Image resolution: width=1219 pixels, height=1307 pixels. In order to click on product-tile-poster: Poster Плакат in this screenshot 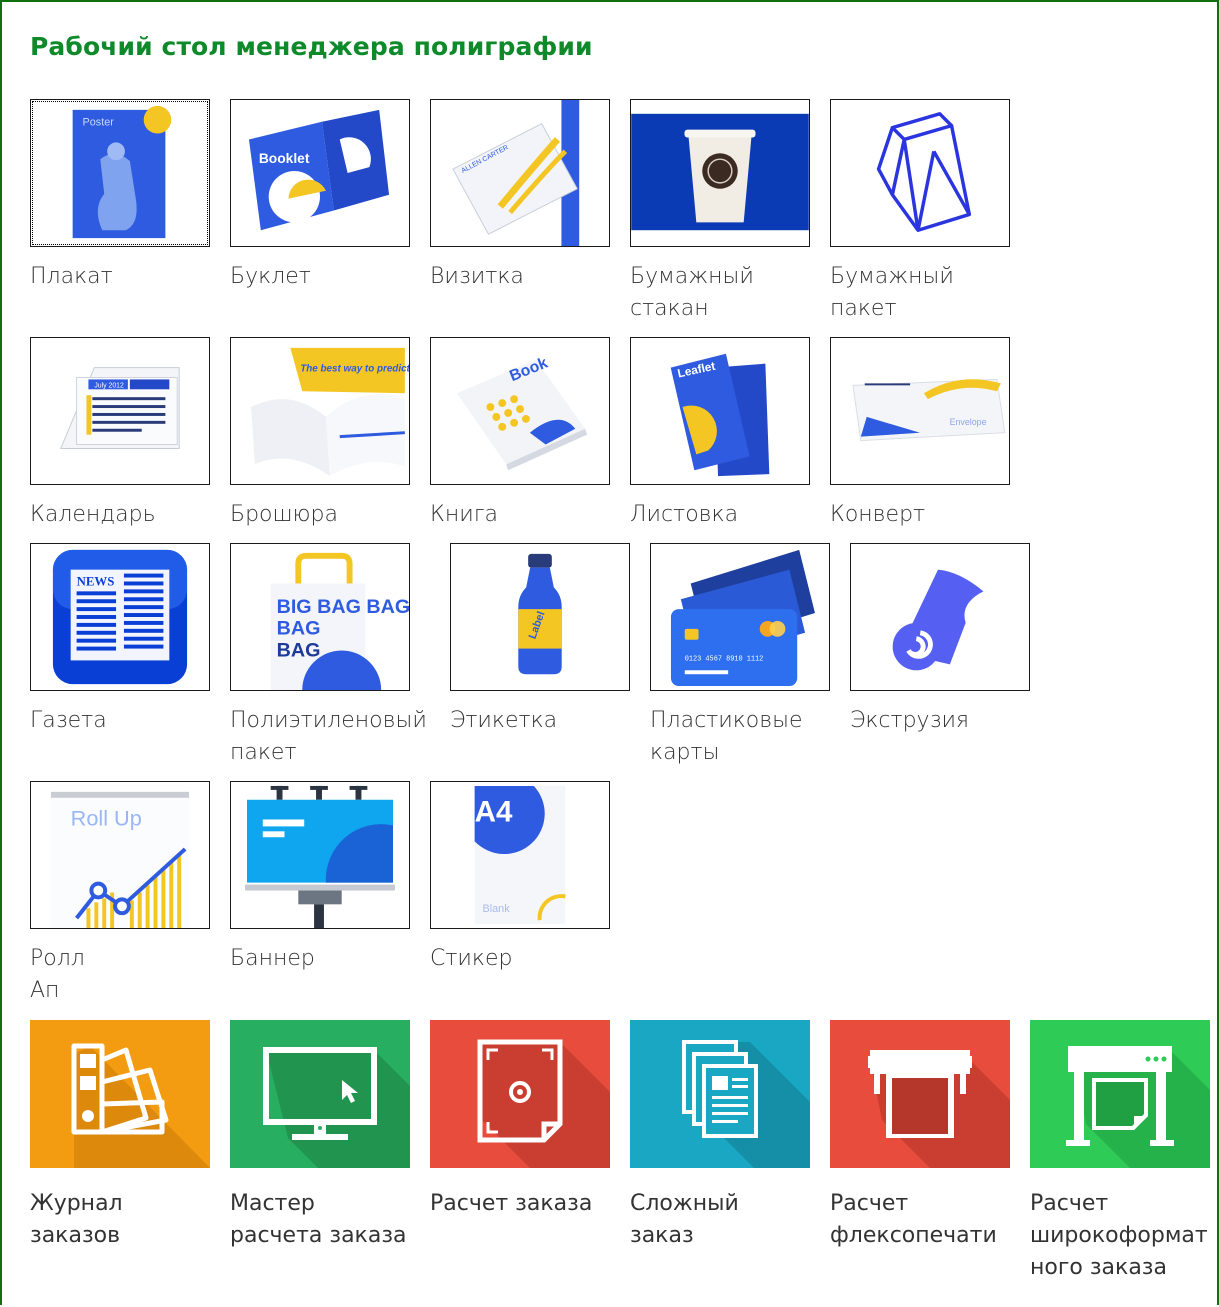, I will do `click(121, 196)`.